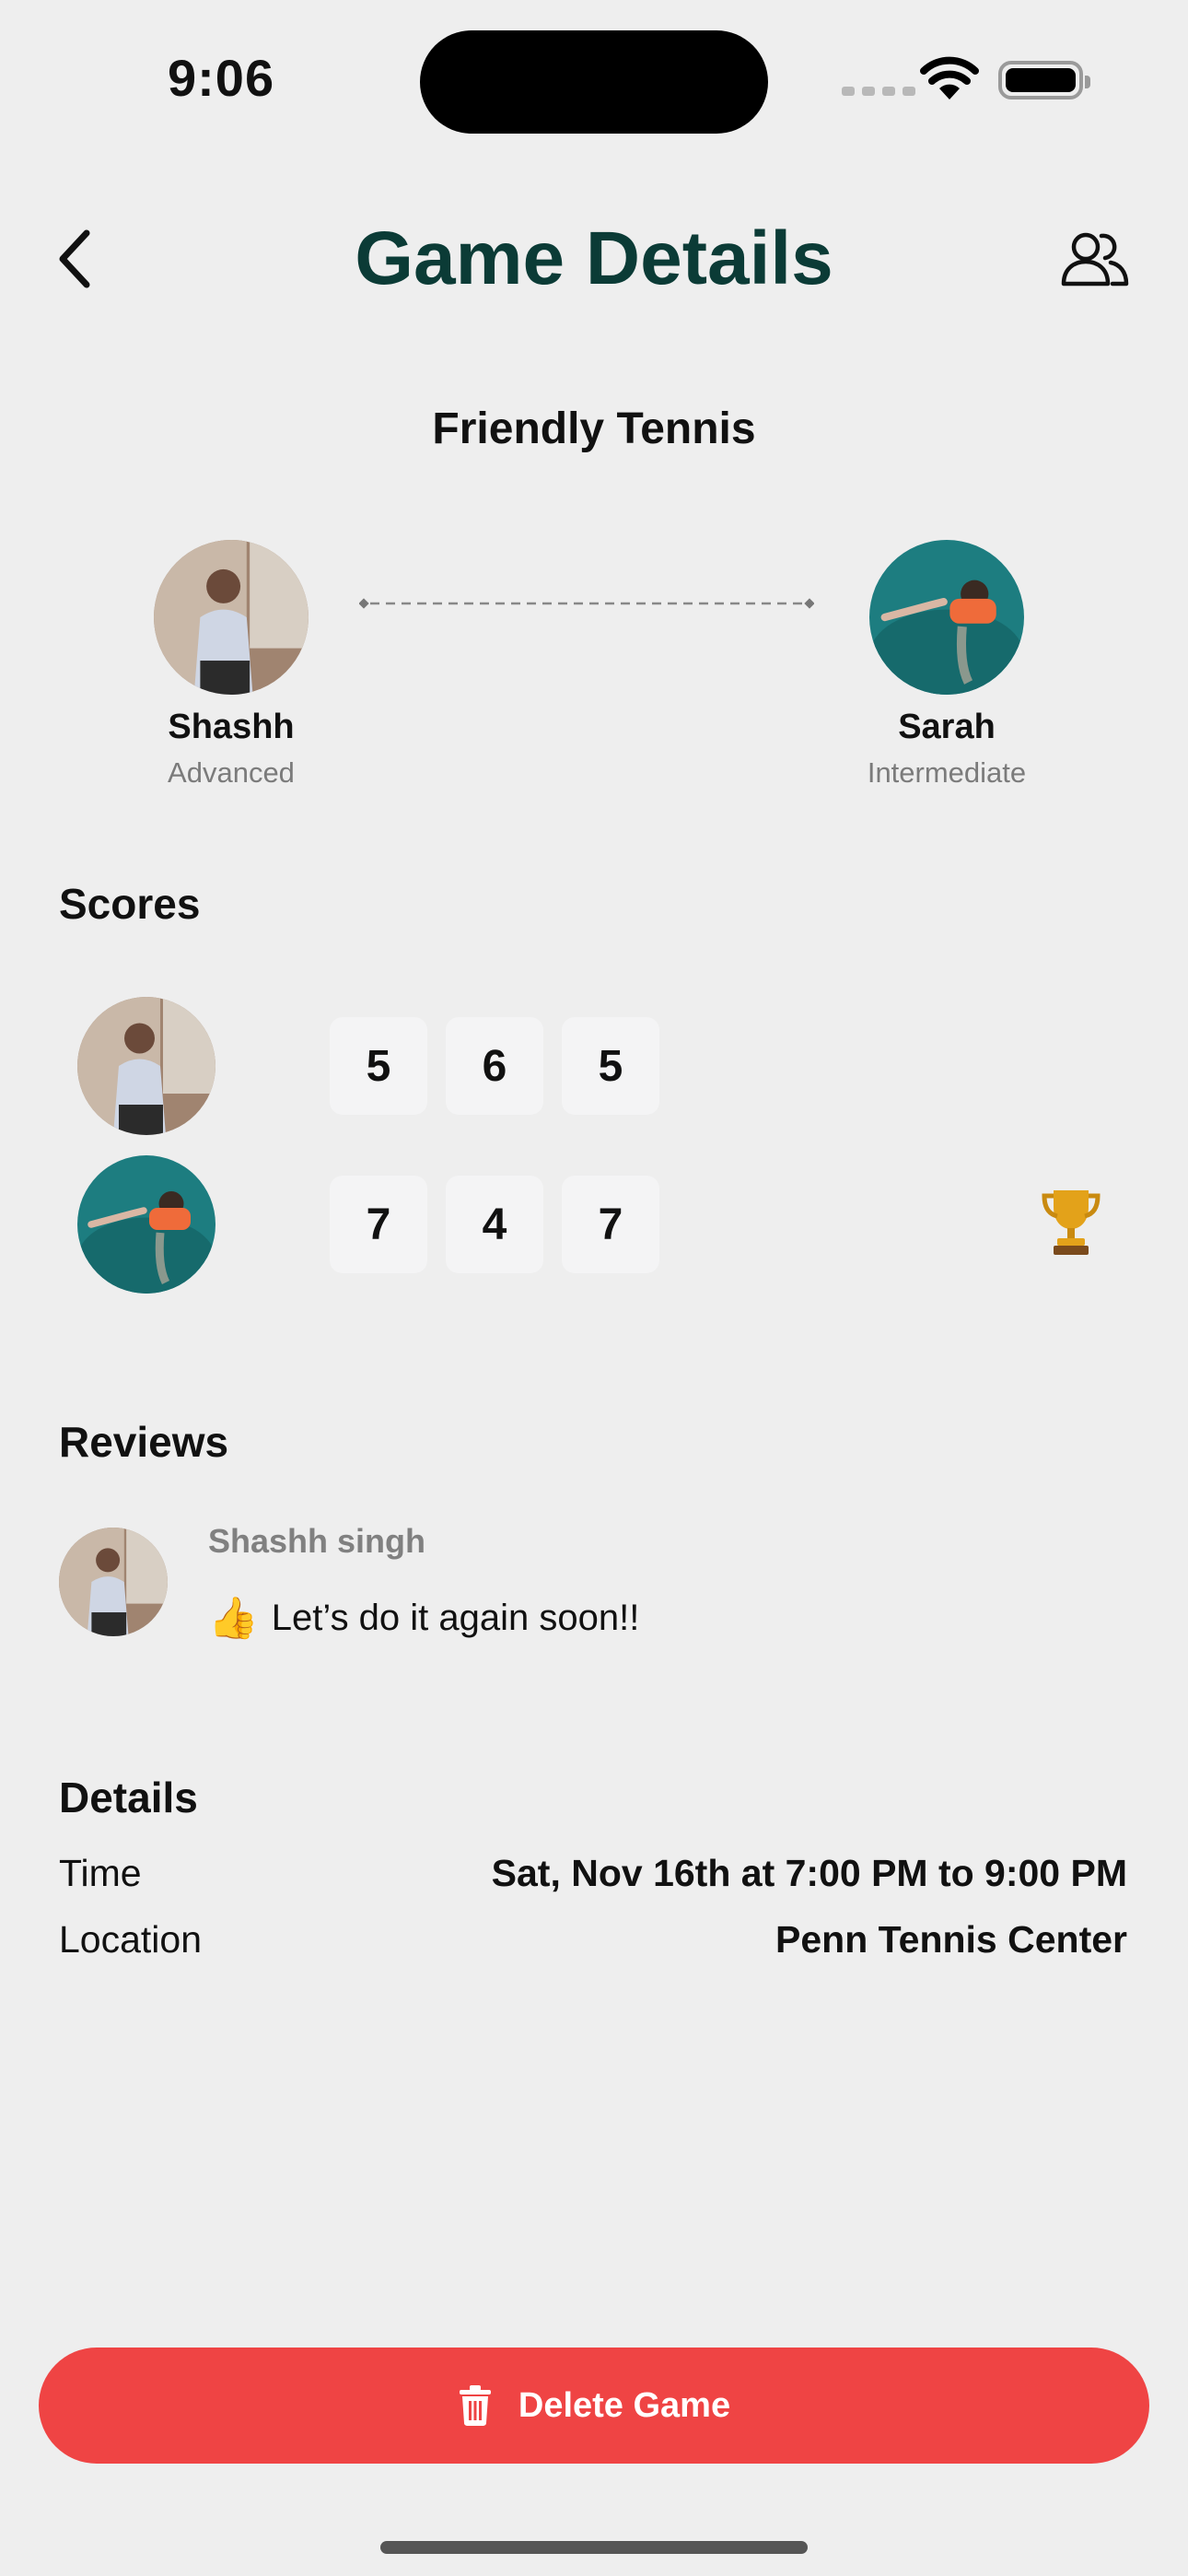 This screenshot has width=1188, height=2576. What do you see at coordinates (947, 773) in the screenshot?
I see `player-level: Intermediate` at bounding box center [947, 773].